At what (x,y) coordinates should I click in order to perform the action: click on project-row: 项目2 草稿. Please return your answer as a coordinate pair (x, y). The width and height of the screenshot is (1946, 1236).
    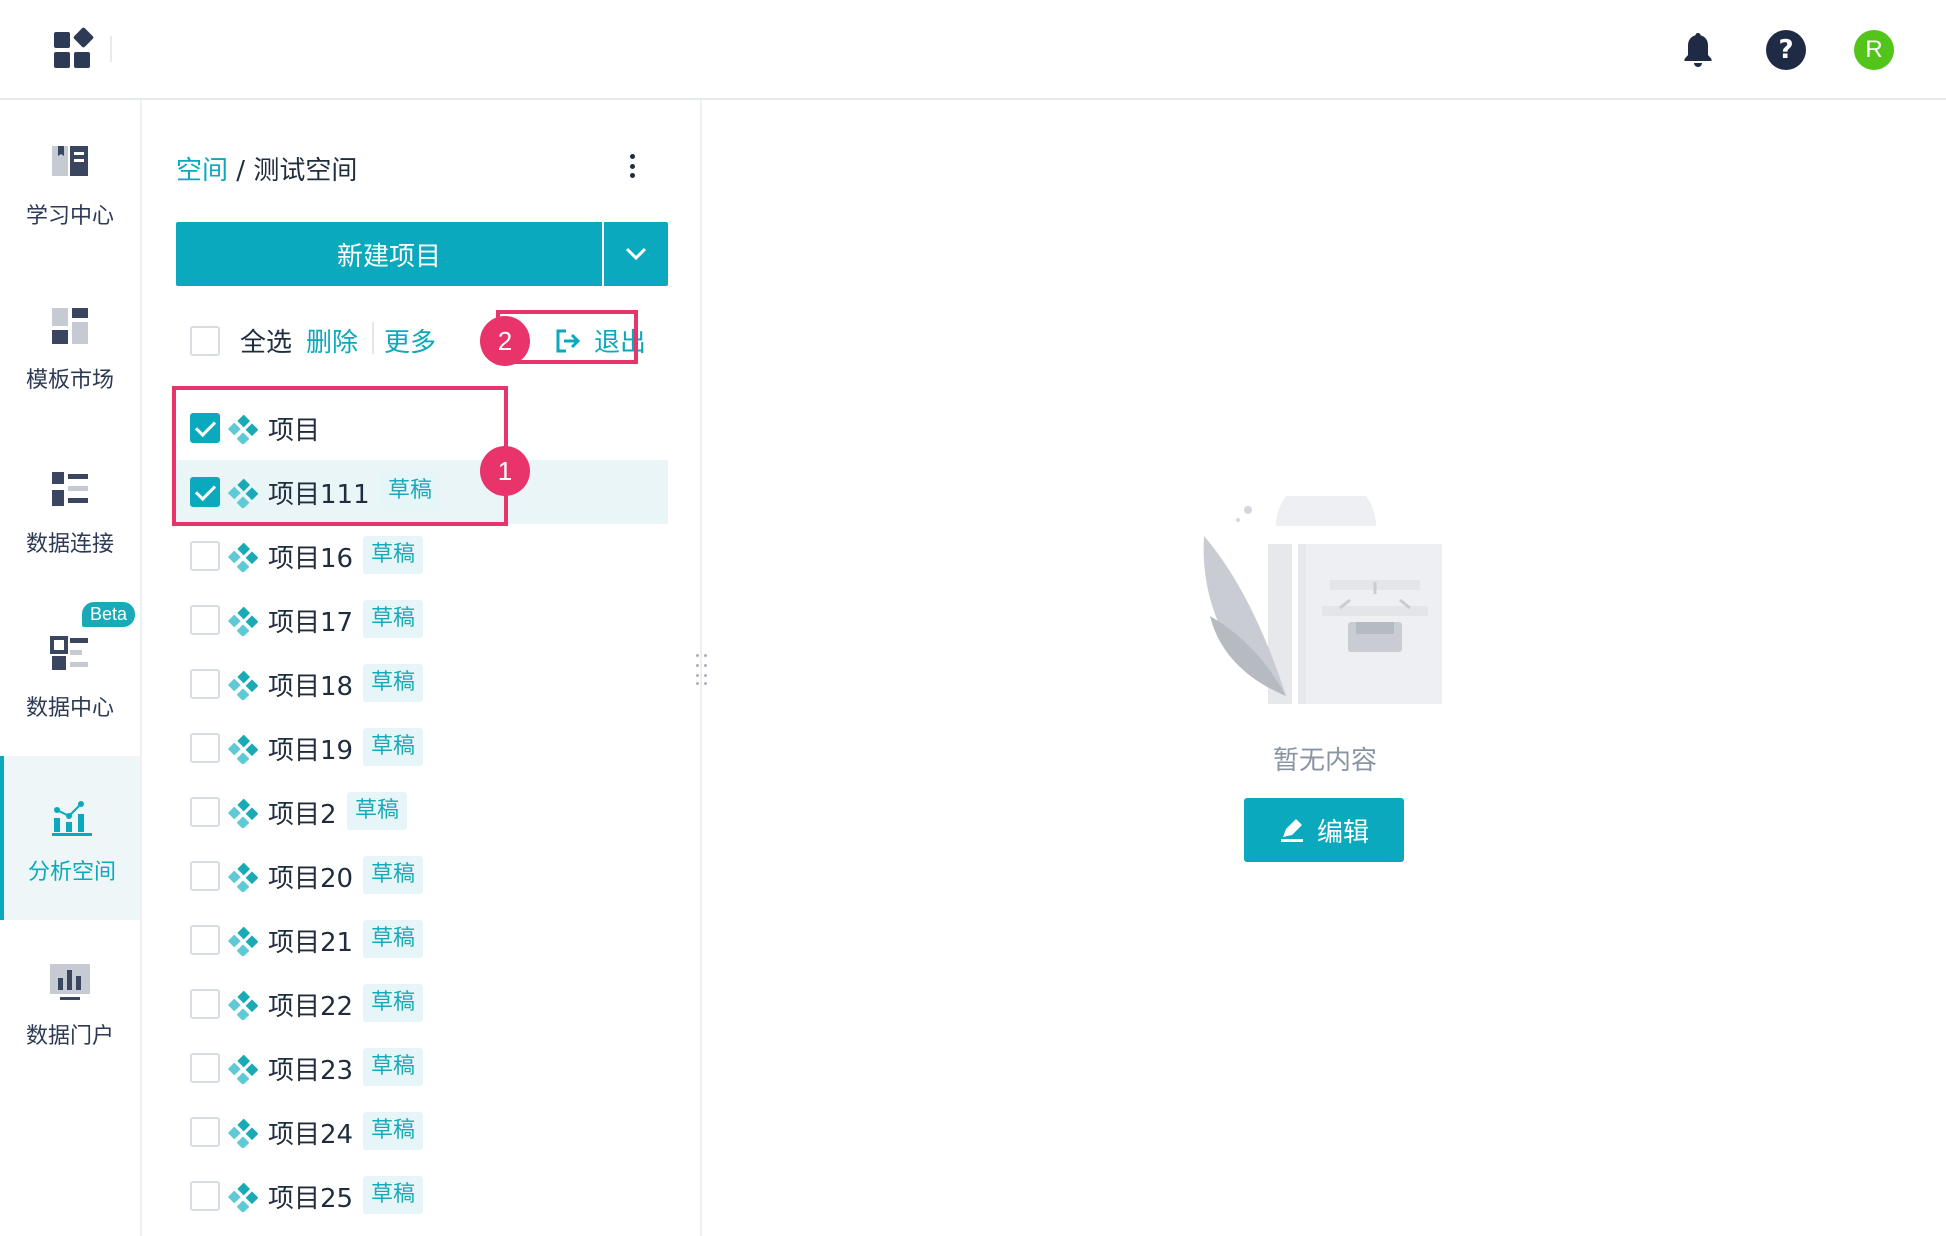
    Looking at the image, I should click on (422, 812).